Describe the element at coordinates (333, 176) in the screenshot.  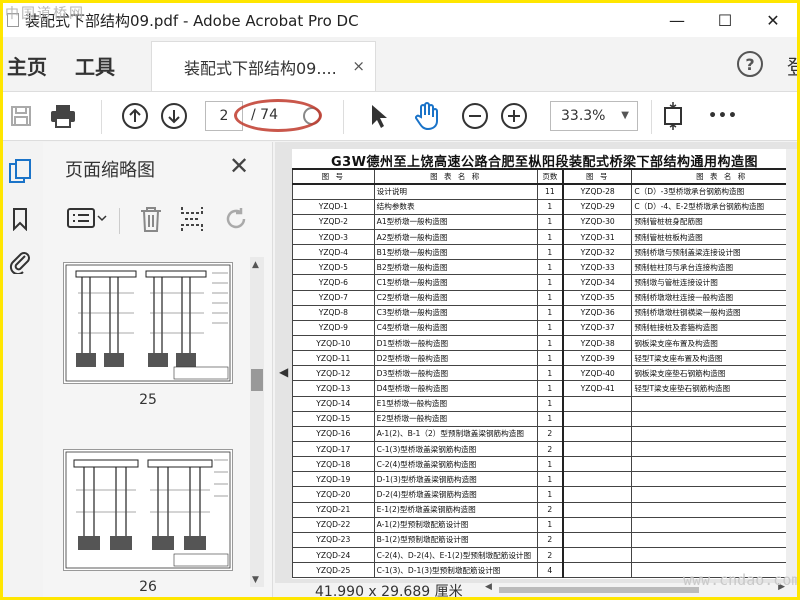
I see `column-header: 图 号` at that location.